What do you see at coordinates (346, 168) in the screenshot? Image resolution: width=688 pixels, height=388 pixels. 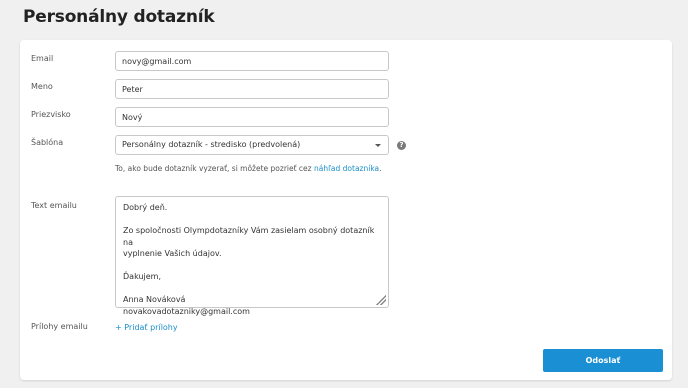 I see `preview-link: náhľad dotazníka` at bounding box center [346, 168].